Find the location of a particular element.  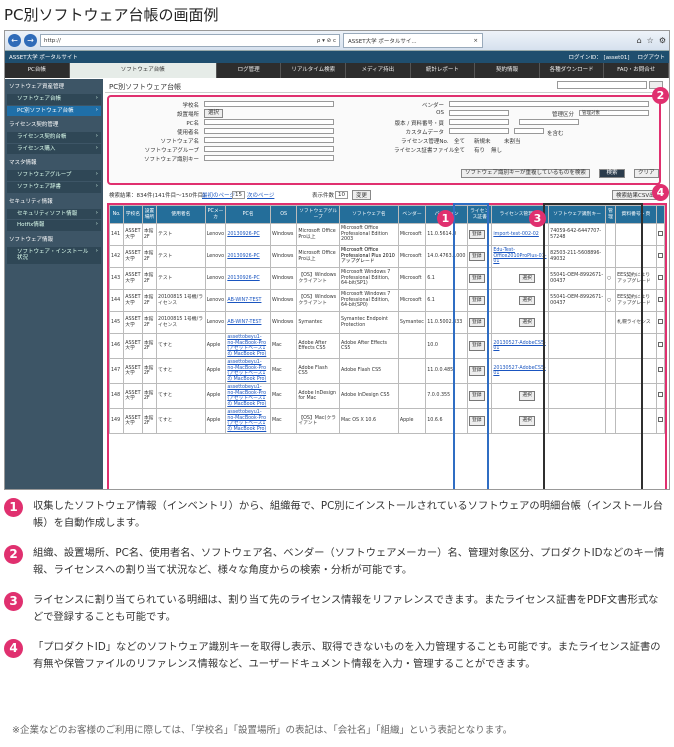

col-location: 設置場所 is located at coordinates (149, 214).